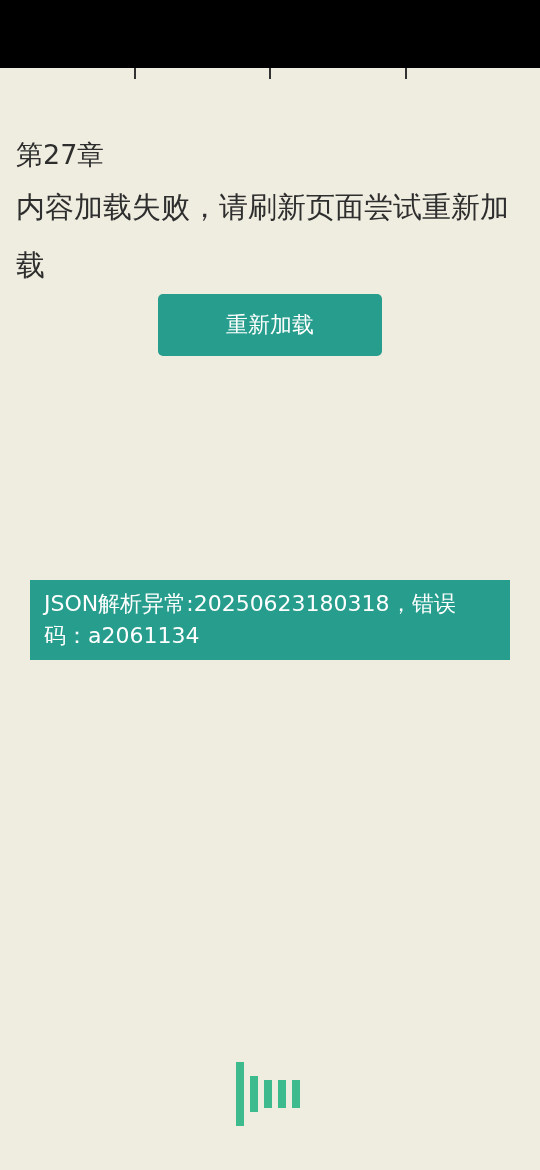 The height and width of the screenshot is (1170, 540). I want to click on reload-button: 重新加载, so click(270, 325).